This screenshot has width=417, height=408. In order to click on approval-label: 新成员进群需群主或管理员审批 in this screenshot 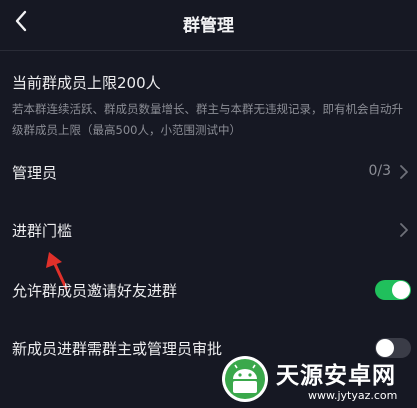, I will do `click(117, 349)`.